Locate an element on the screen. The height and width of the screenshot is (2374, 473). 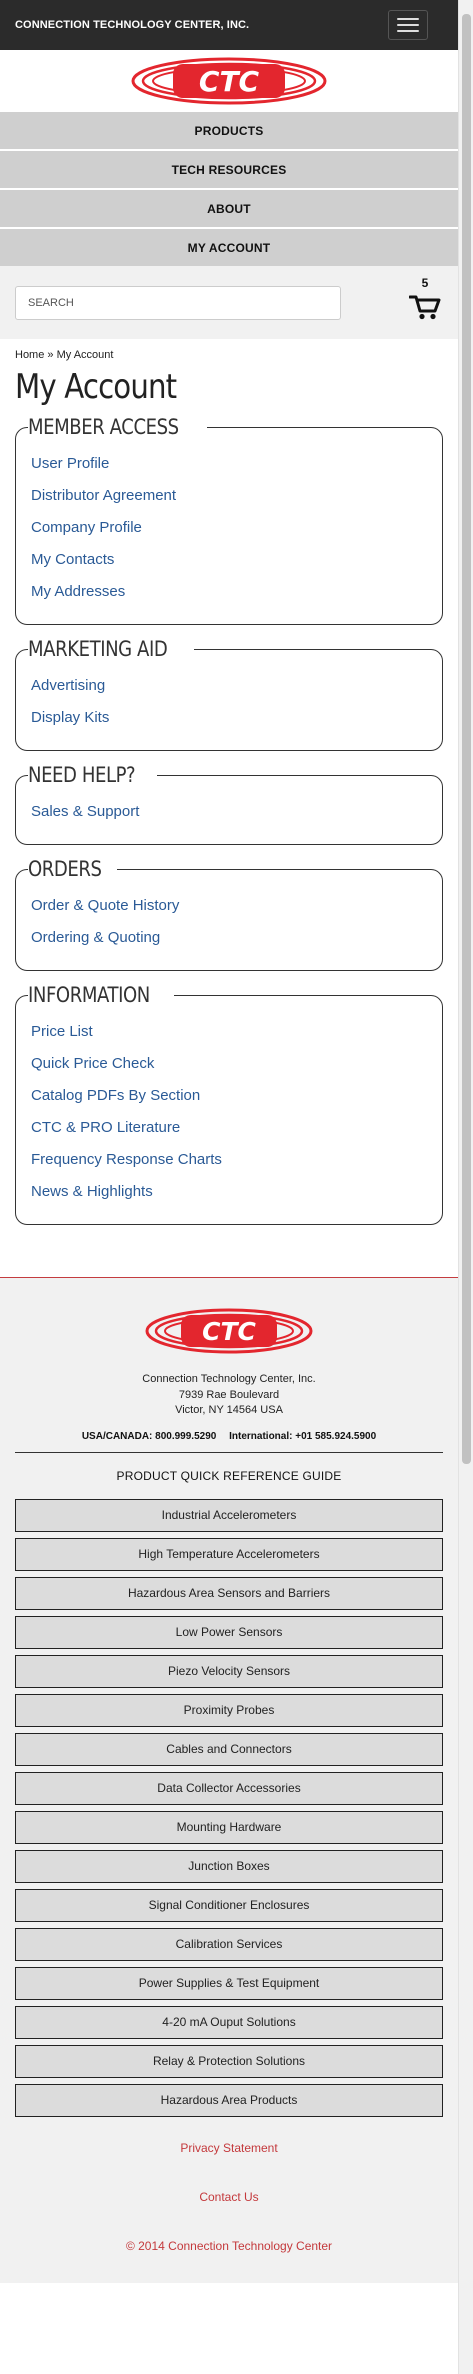
product-piezo-velocity-sensors: Piezo Velocity Sensors is located at coordinates (229, 1671).